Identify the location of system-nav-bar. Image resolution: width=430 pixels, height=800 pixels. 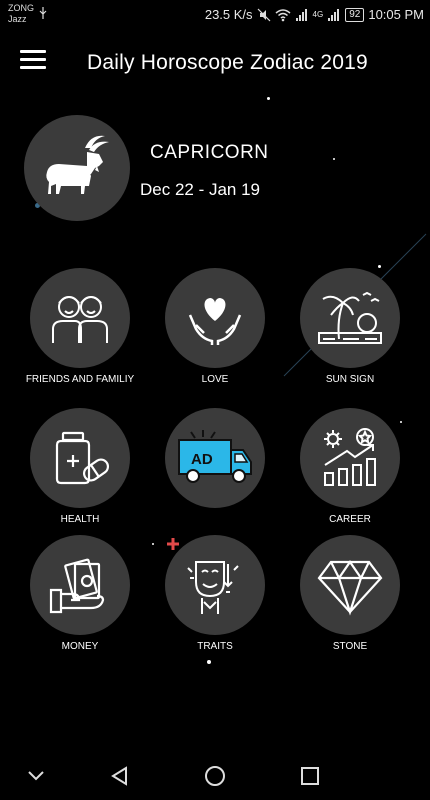
(215, 776).